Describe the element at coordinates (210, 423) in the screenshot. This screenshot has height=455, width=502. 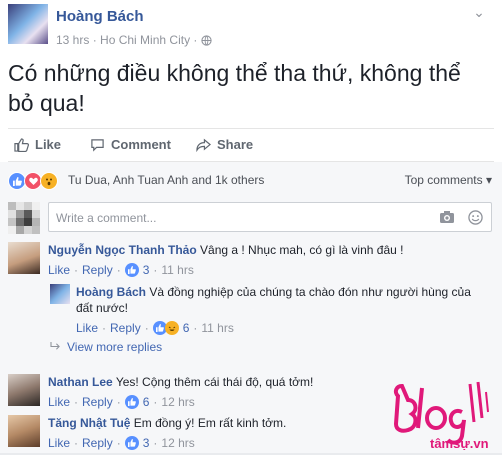
I see `comment-text: Em đồng ý! Em rất kinh tởm.` at that location.